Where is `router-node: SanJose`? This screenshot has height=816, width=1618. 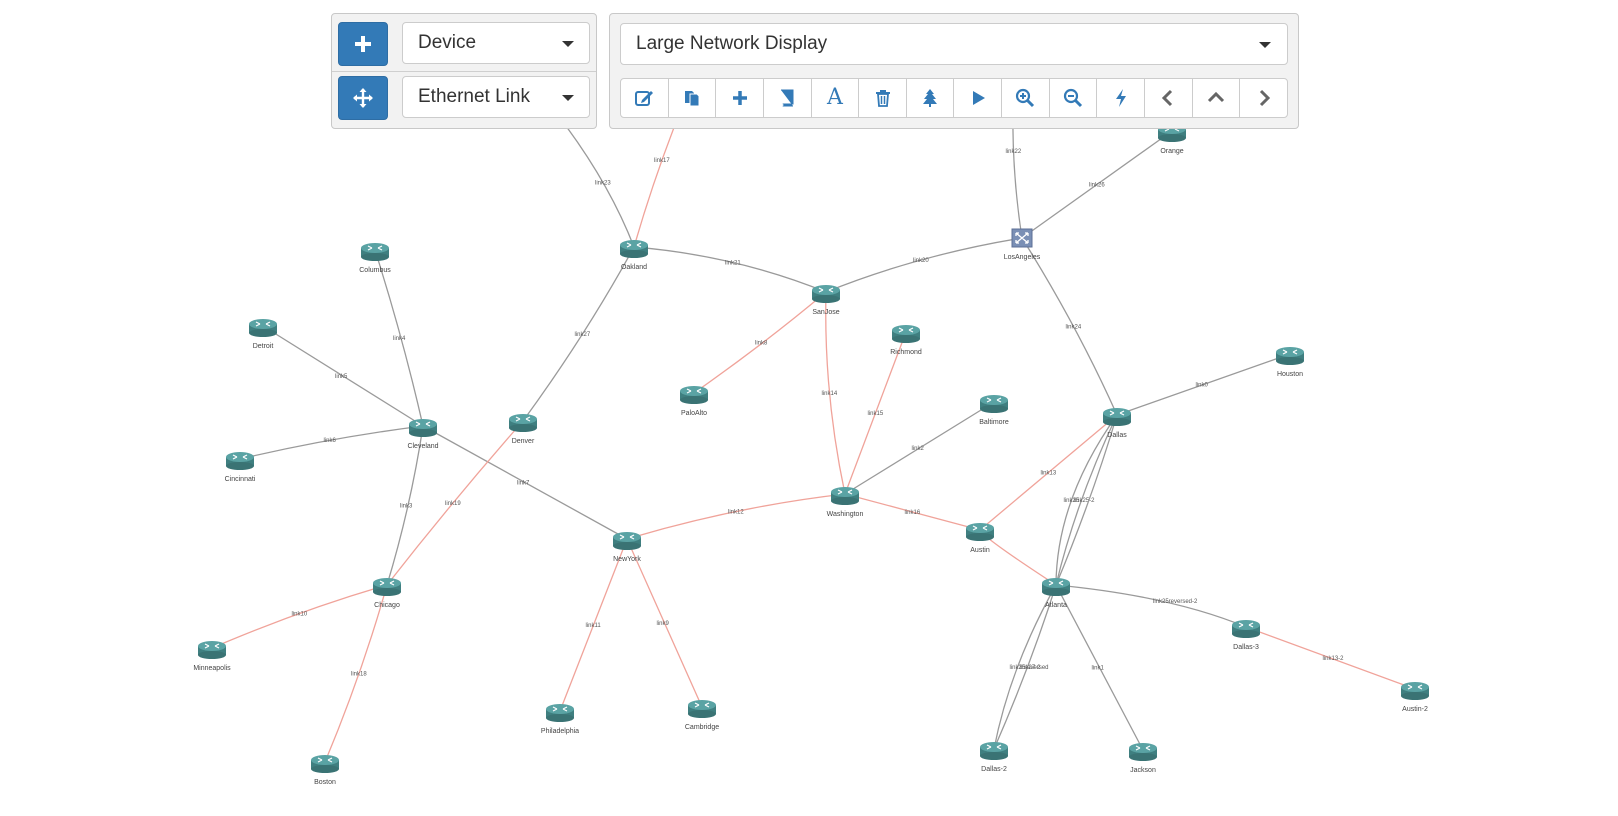 router-node: SanJose is located at coordinates (826, 300).